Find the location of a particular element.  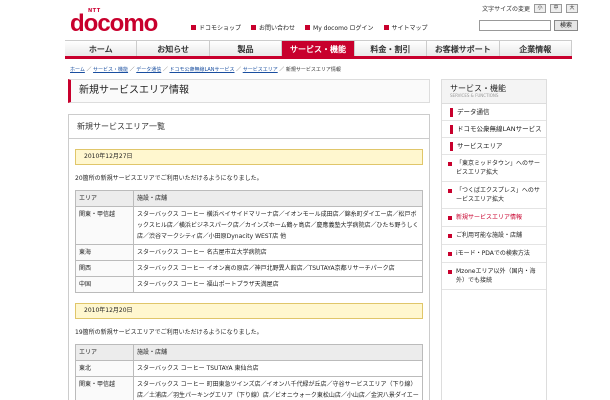

nav-pricing: 料金・割引 is located at coordinates (391, 48).